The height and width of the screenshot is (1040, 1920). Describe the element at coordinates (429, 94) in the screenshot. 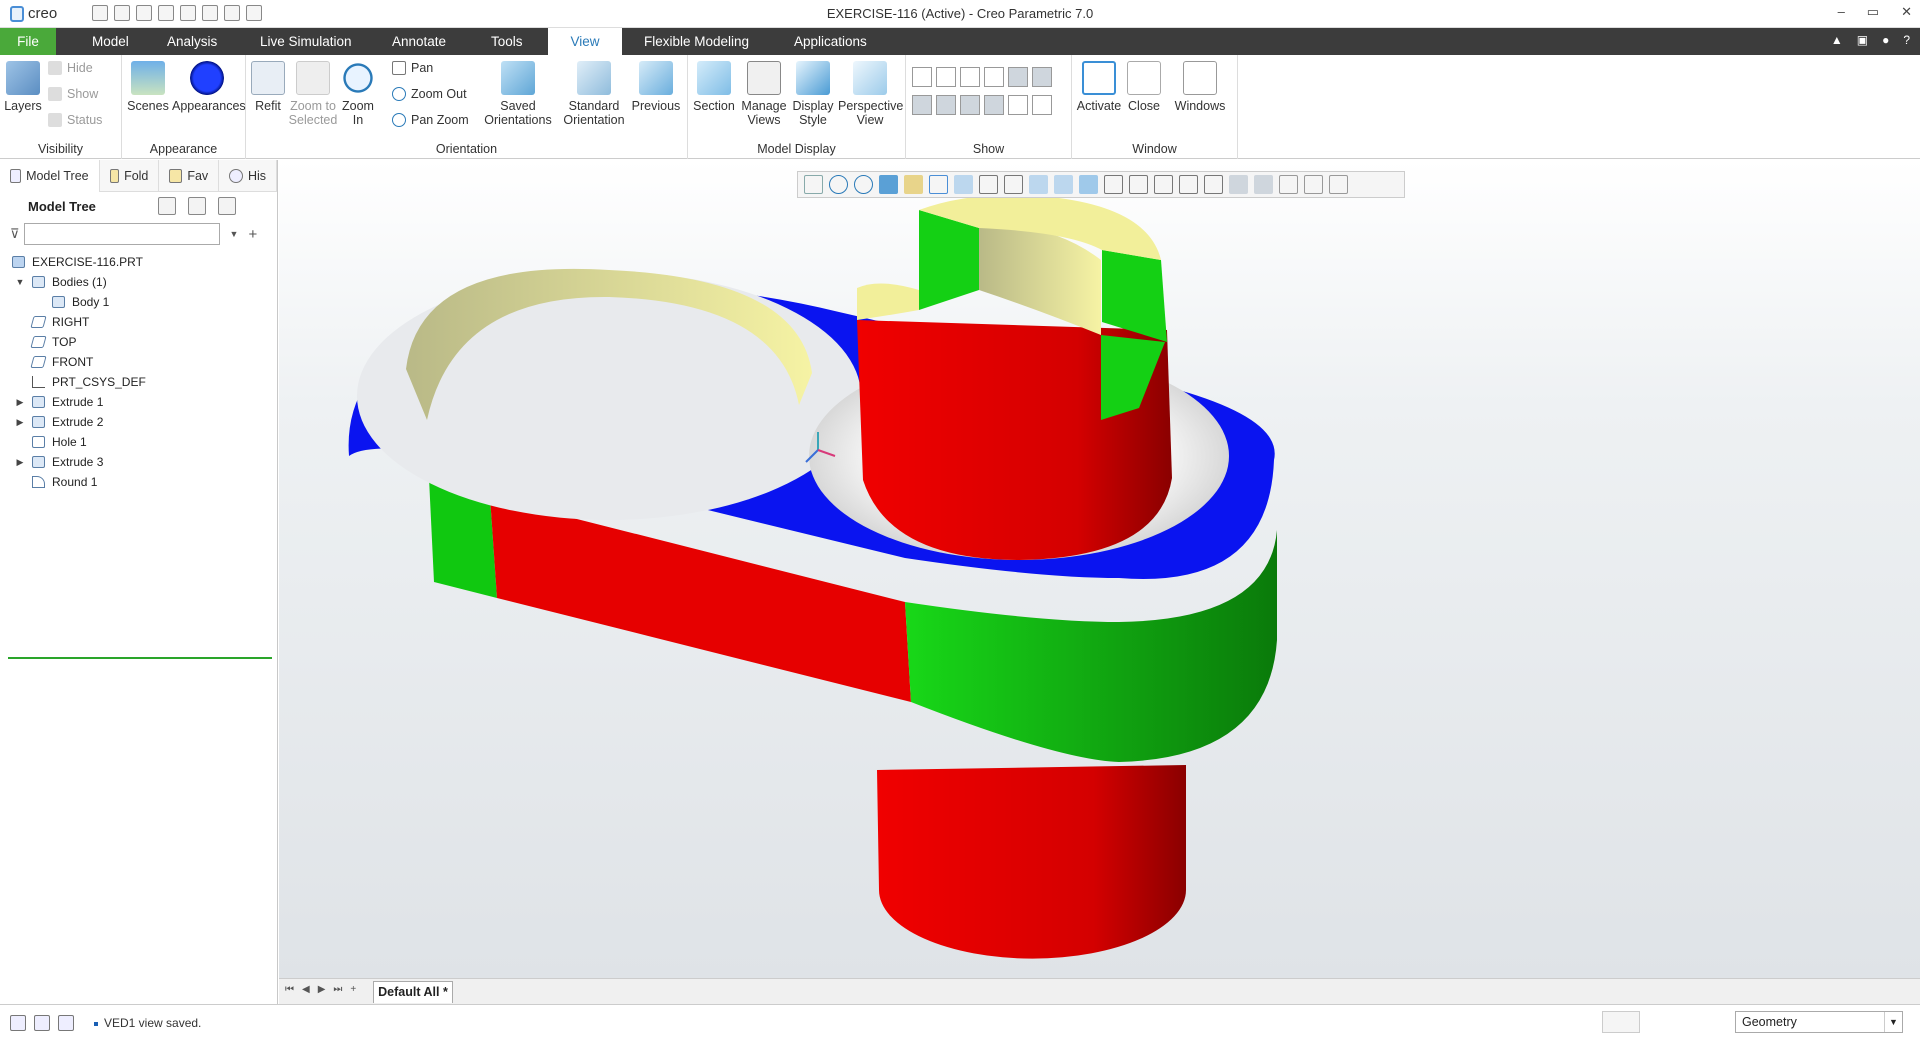

I see `zoom-out-button: Zoom Out` at that location.